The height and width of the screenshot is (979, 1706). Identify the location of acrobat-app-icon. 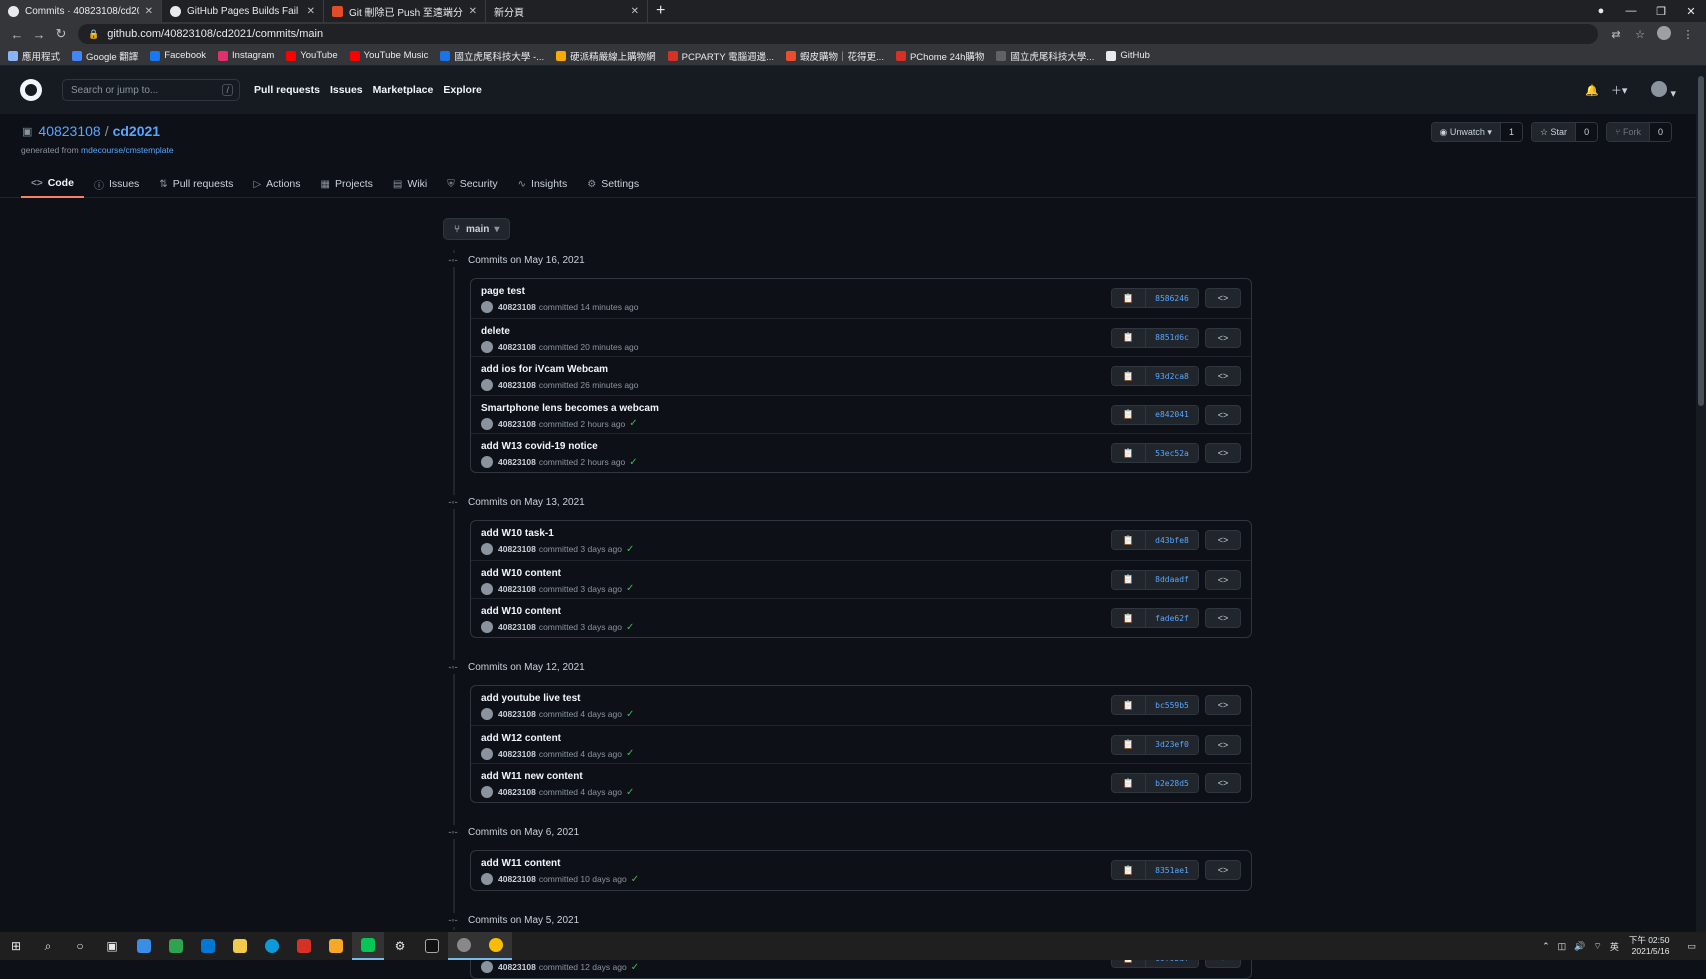
(304, 946).